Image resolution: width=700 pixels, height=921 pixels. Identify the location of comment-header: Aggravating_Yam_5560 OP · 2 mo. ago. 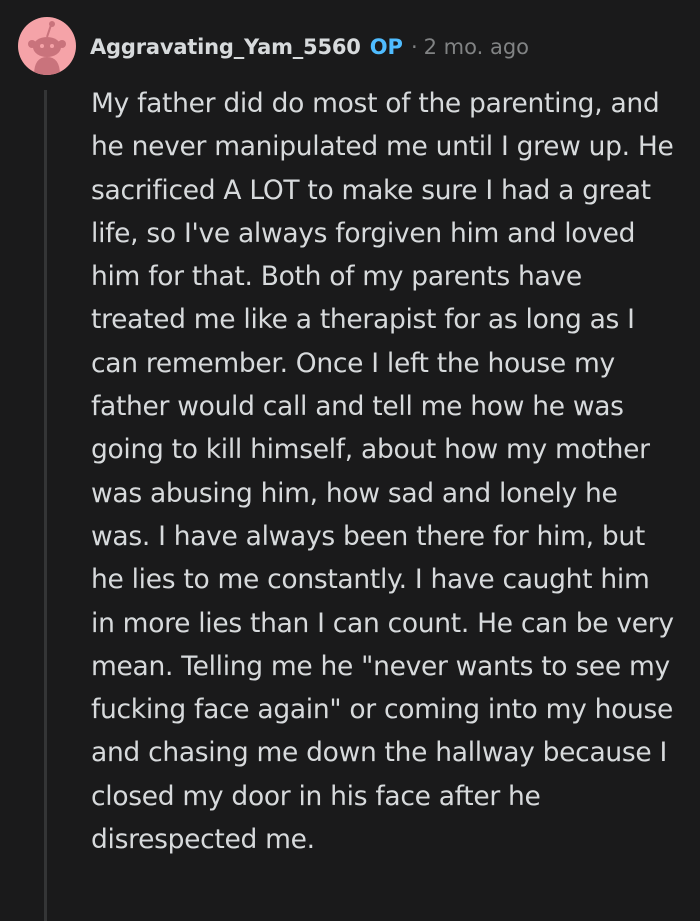
(309, 47).